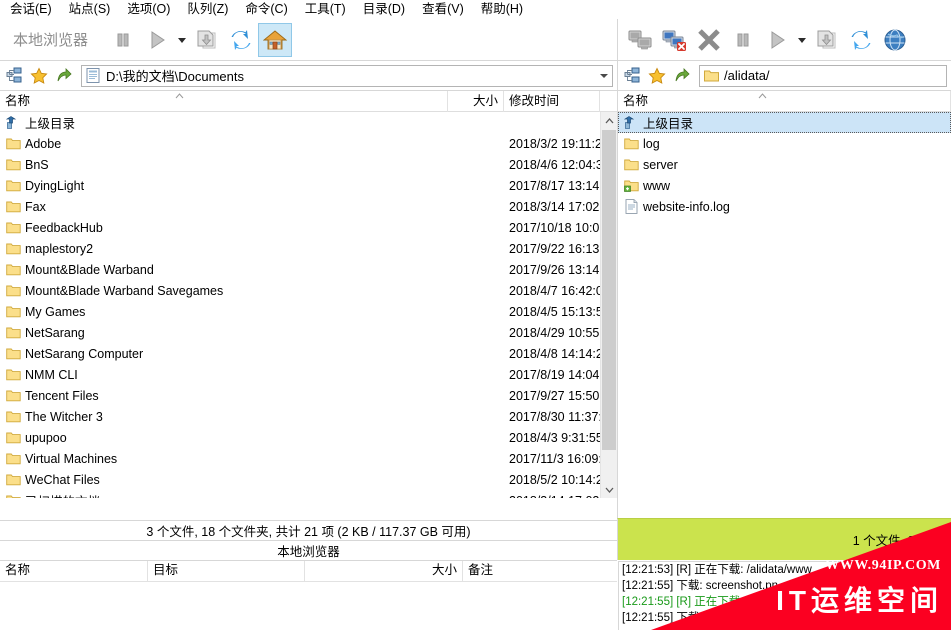 This screenshot has height=630, width=951. I want to click on home-button, so click(275, 39).